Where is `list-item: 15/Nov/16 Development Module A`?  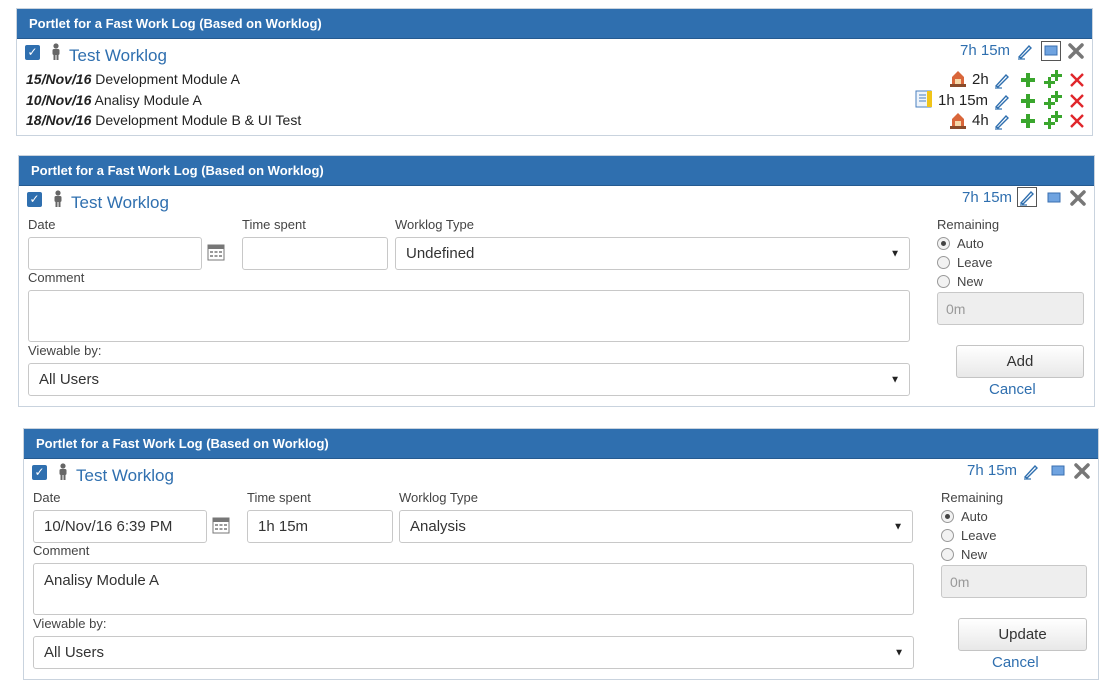 list-item: 15/Nov/16 Development Module A is located at coordinates (133, 79).